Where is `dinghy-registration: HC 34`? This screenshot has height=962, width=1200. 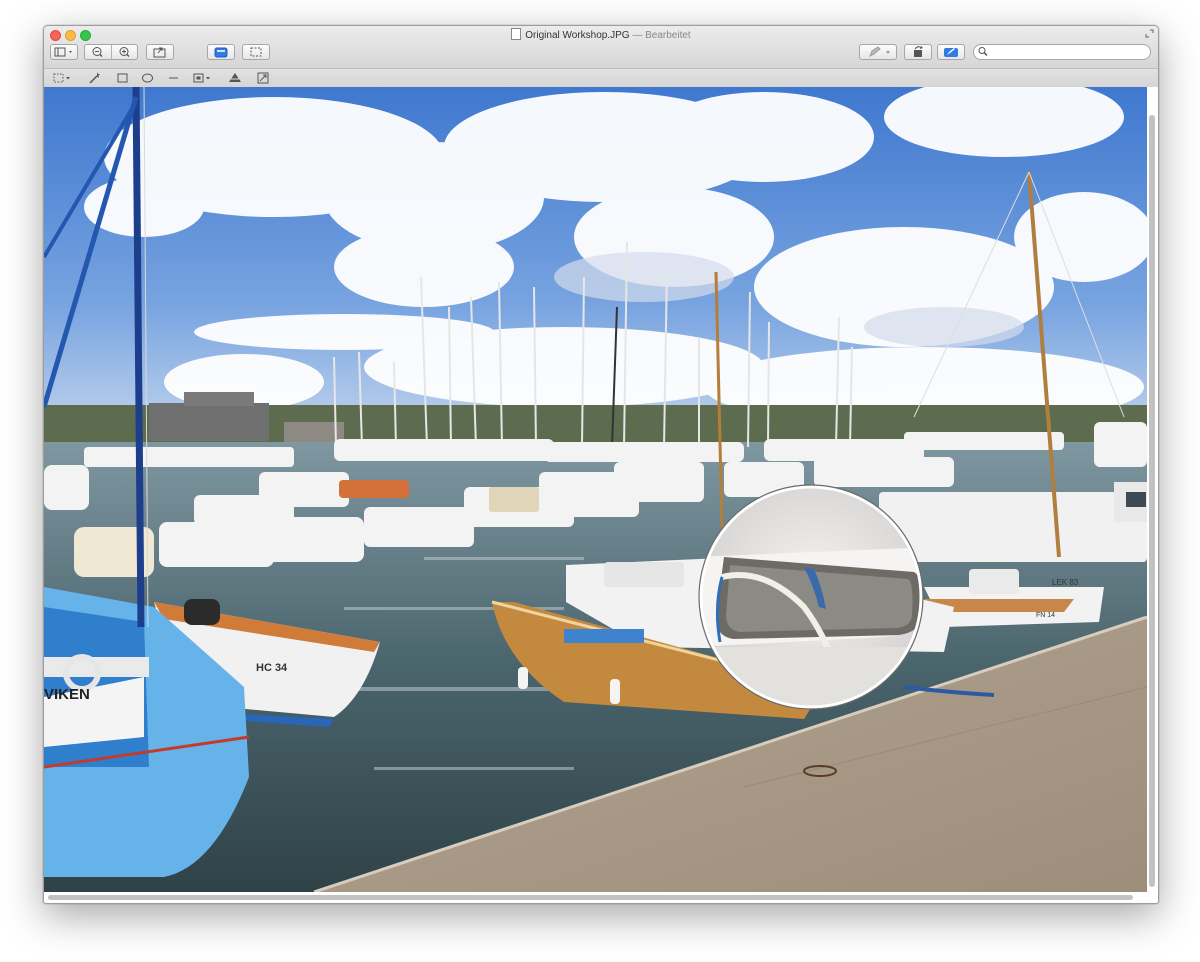 dinghy-registration: HC 34 is located at coordinates (272, 668).